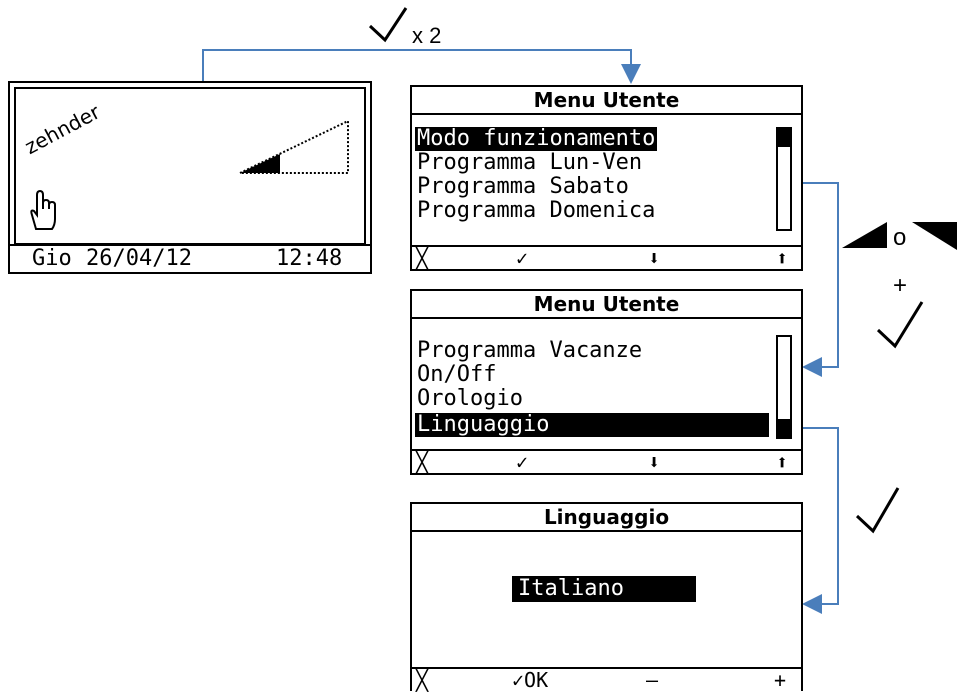 The height and width of the screenshot is (692, 957). I want to click on arrow-up-triangle-icon, so click(864, 235).